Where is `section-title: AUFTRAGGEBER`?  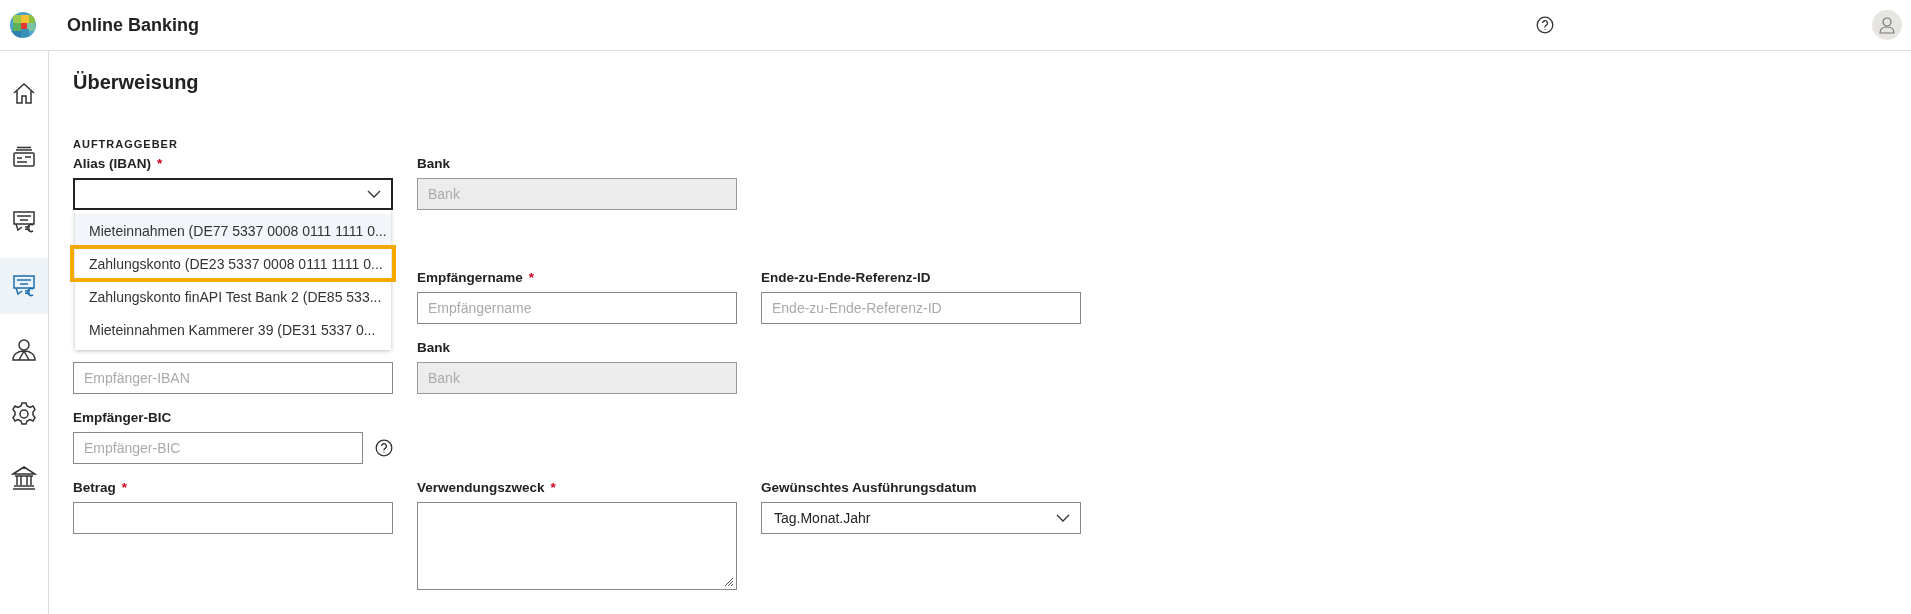 section-title: AUFTRAGGEBER is located at coordinates (126, 144).